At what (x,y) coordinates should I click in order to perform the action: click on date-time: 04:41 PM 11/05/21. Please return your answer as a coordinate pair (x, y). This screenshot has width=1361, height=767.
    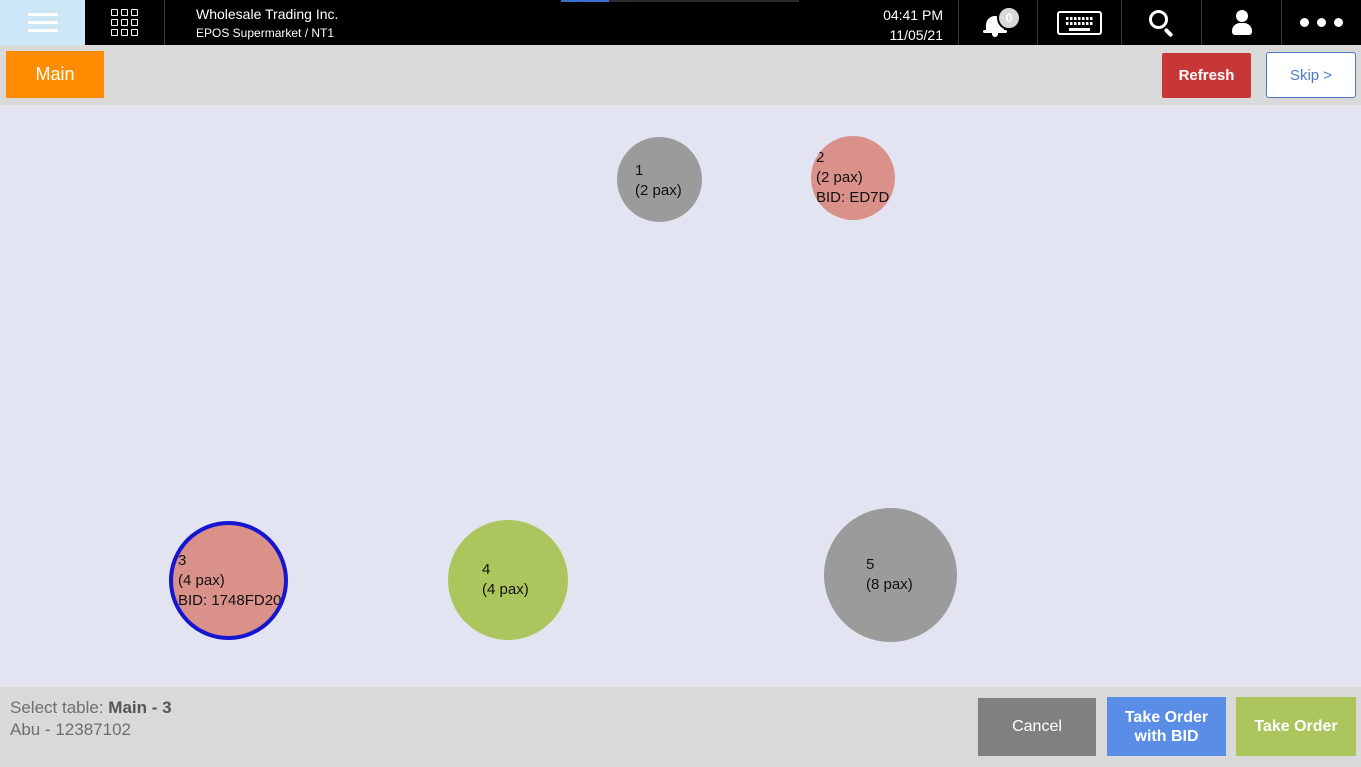
    Looking at the image, I should click on (900, 25).